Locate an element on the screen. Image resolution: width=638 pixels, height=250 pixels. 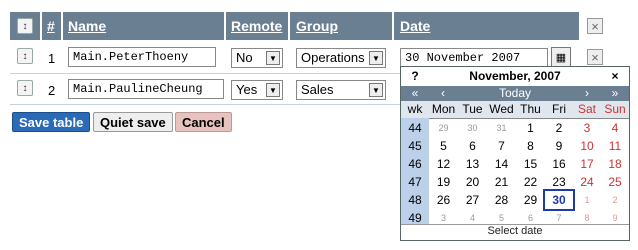
group-value: Sales is located at coordinates (317, 89).